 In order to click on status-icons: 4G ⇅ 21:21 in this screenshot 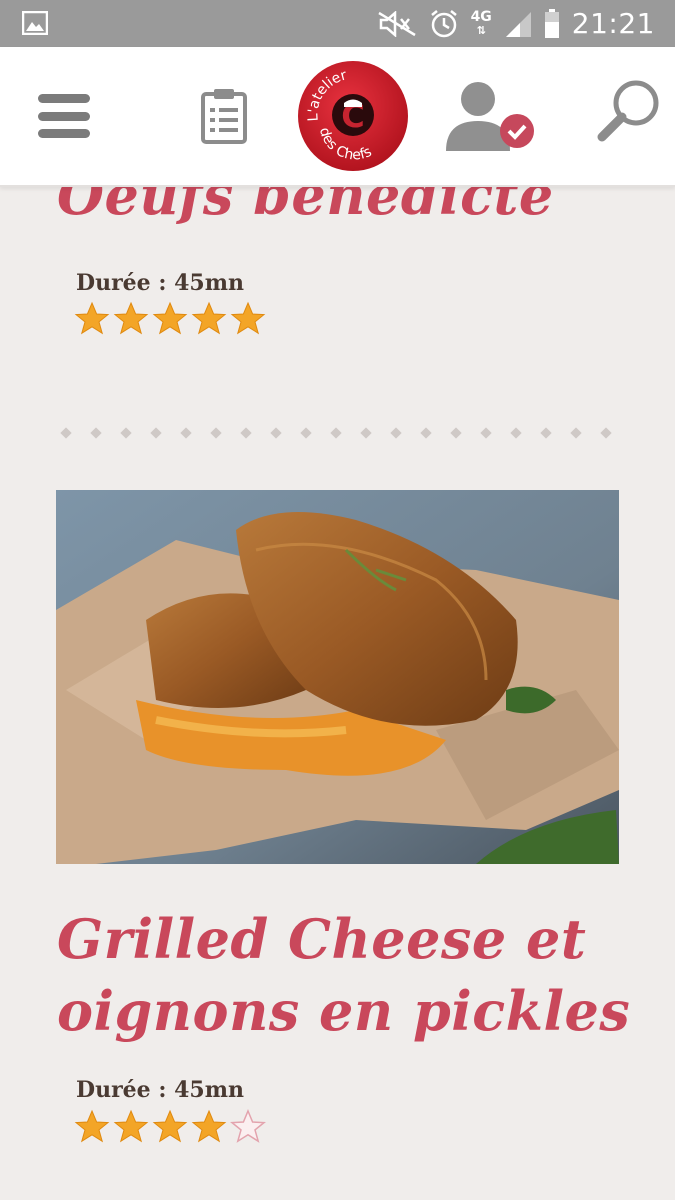, I will do `click(516, 23)`.